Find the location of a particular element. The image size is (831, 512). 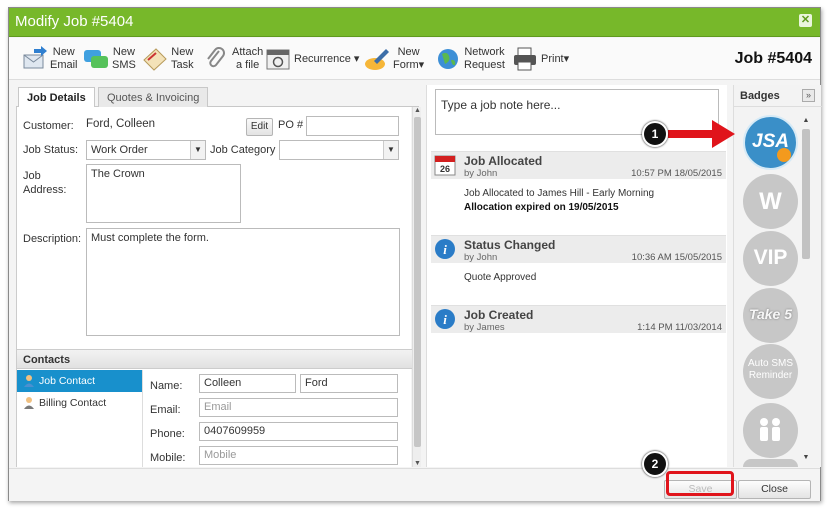

note-author: by John is located at coordinates (481, 257).